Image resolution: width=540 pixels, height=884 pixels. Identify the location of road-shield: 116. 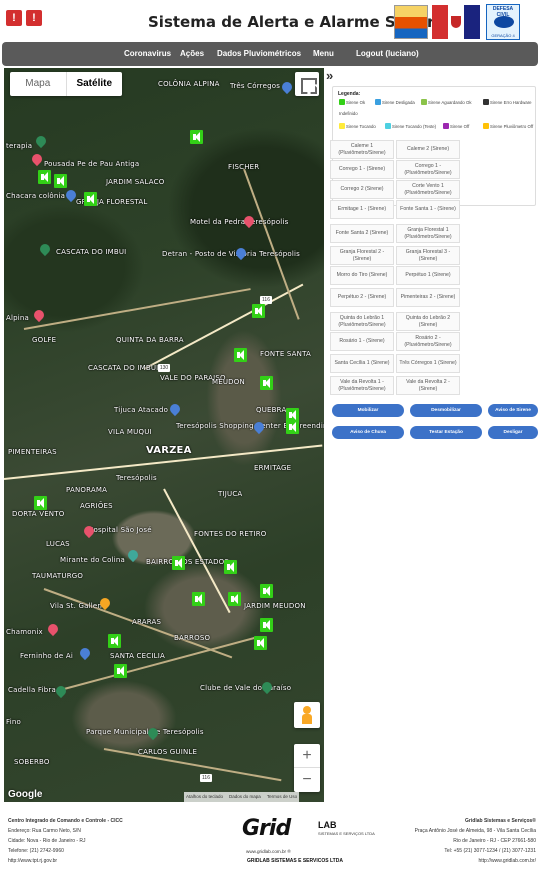
(206, 778).